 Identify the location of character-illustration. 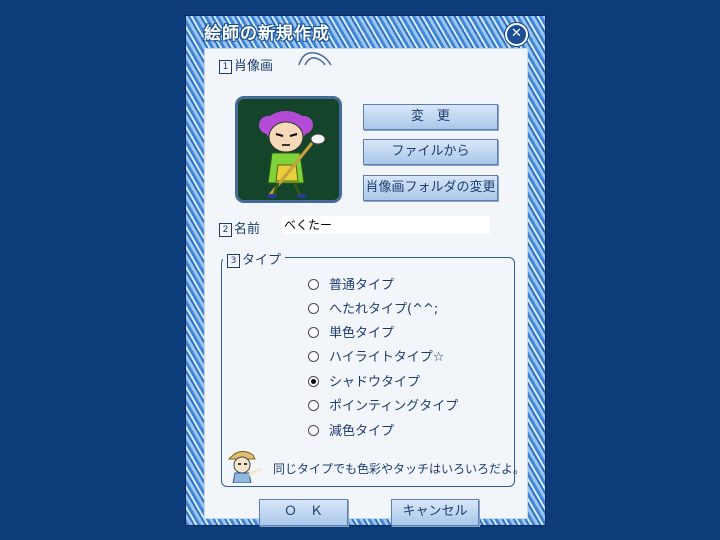
(292, 154).